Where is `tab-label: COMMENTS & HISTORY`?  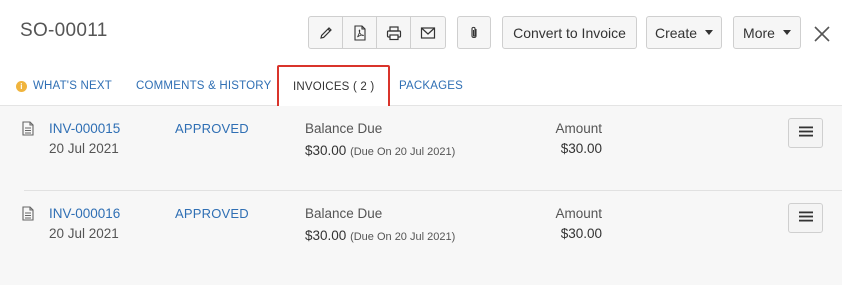
tab-label: COMMENTS & HISTORY is located at coordinates (204, 86).